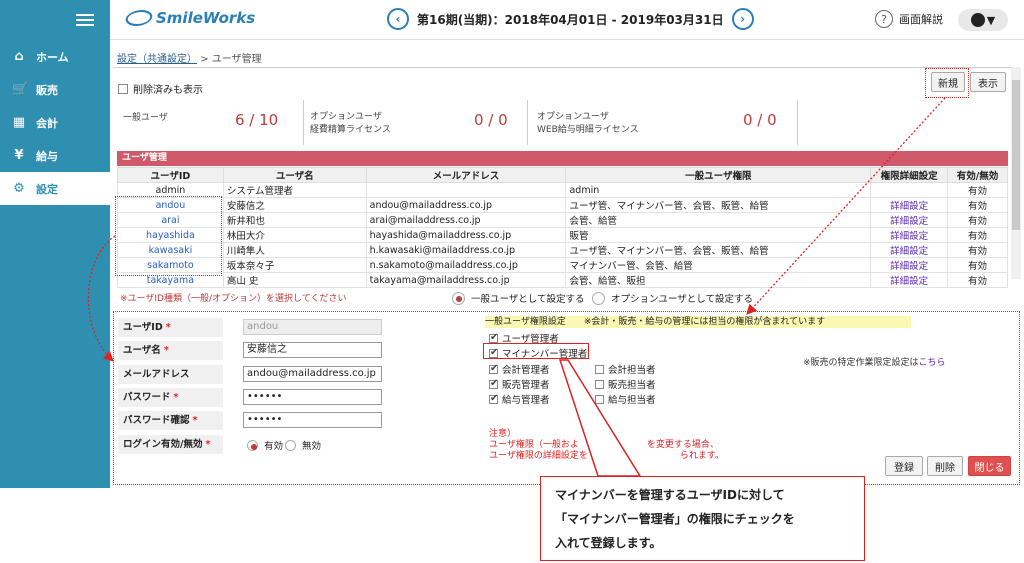 This screenshot has width=1024, height=563. Describe the element at coordinates (846, 206) in the screenshot. I see `arrow-new-to-form` at that location.